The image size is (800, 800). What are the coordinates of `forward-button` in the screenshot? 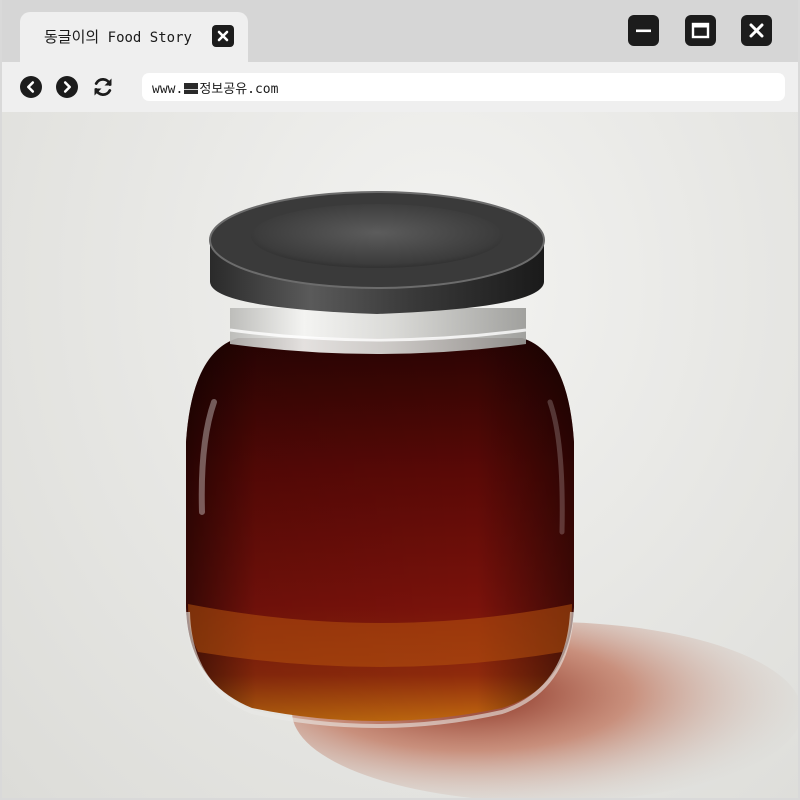 It's located at (67, 87).